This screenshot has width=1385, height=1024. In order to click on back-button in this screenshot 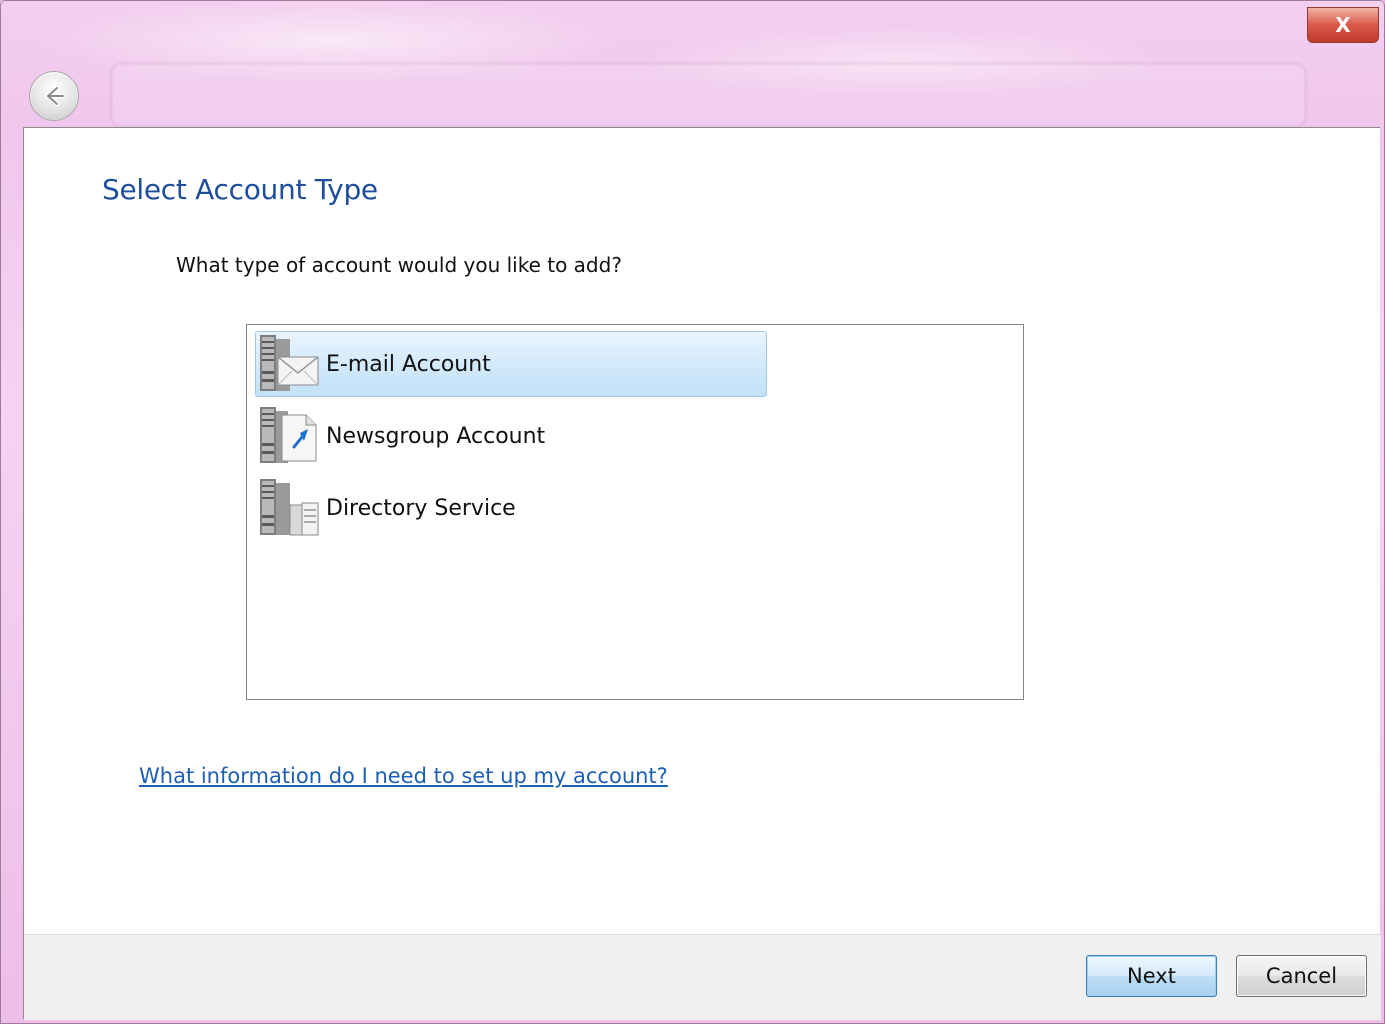, I will do `click(54, 96)`.